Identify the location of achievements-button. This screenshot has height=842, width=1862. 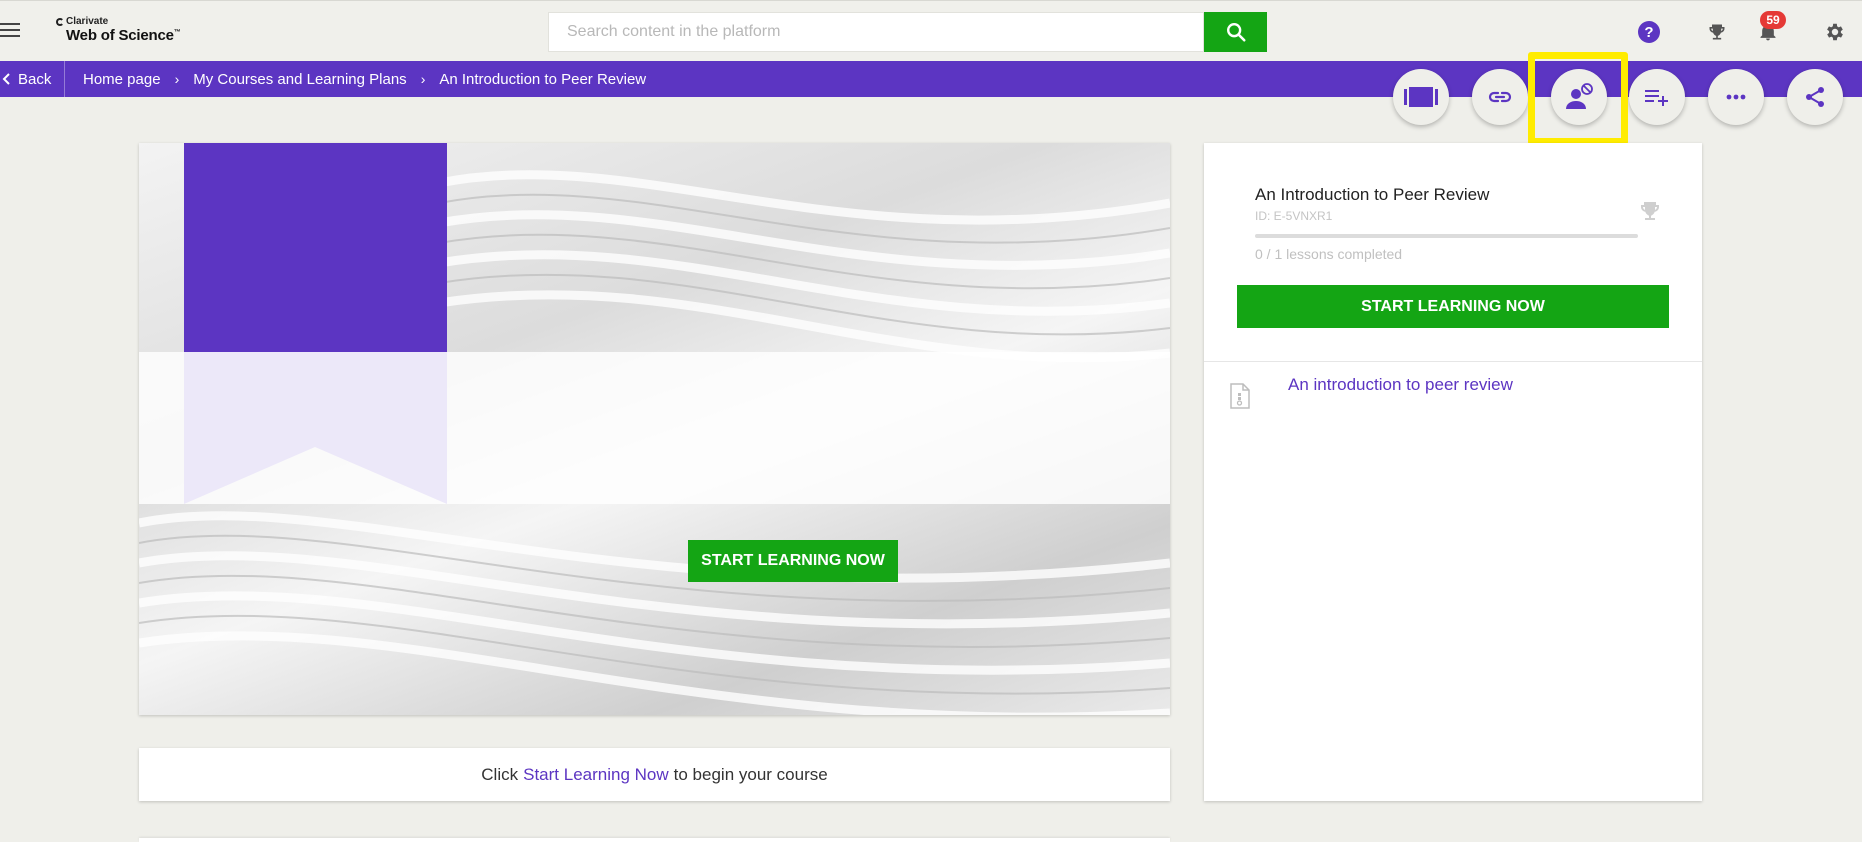
(1717, 32).